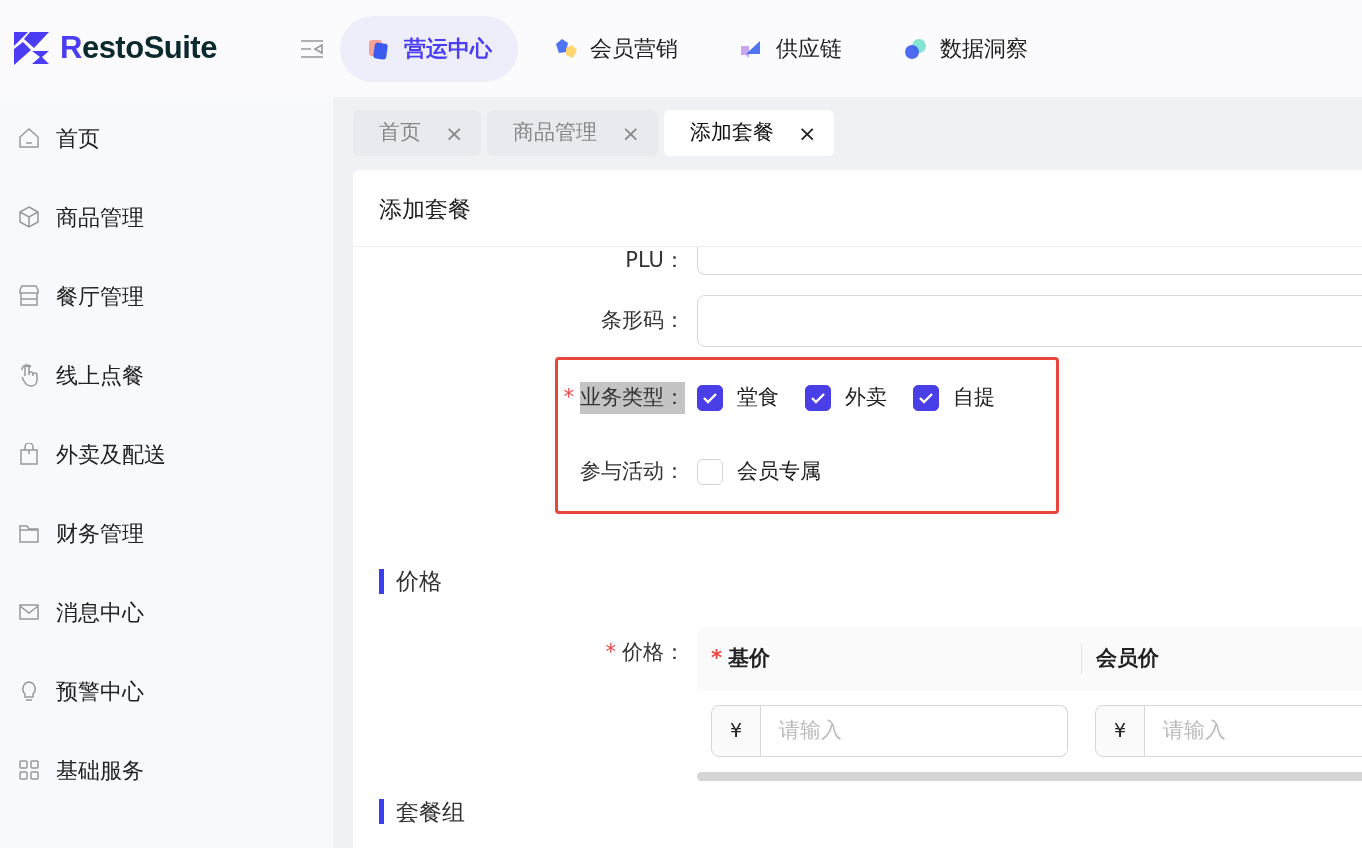  What do you see at coordinates (138, 48) in the screenshot?
I see `brand-name: RestoSuite` at bounding box center [138, 48].